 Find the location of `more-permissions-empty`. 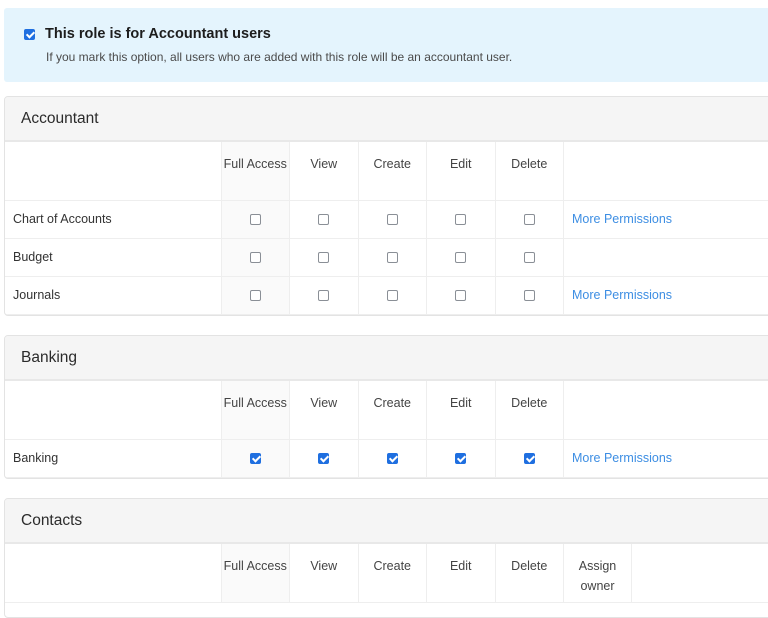

more-permissions-empty is located at coordinates (666, 257).